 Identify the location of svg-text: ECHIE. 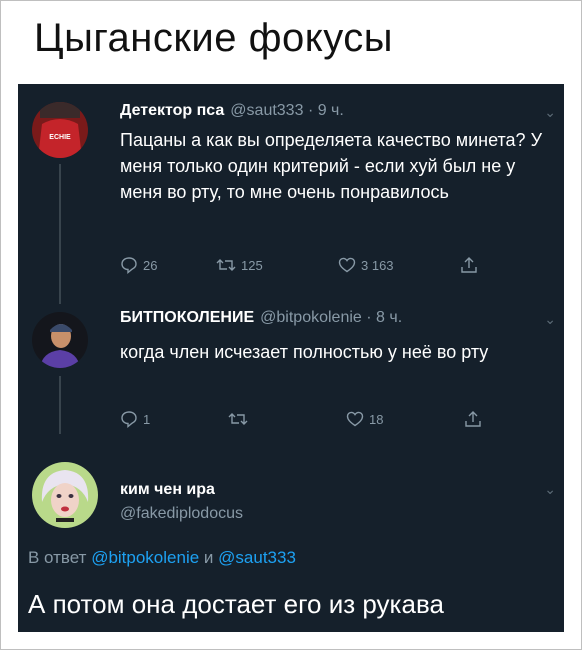
(60, 137).